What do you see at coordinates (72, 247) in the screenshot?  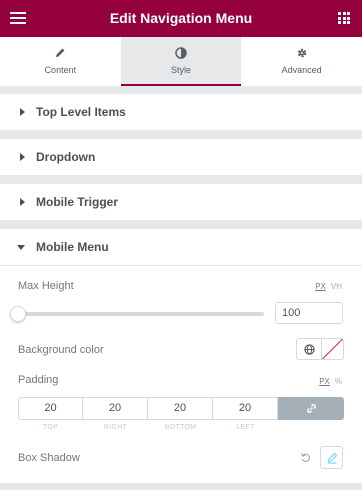 I see `section-label: Mobile Menu` at bounding box center [72, 247].